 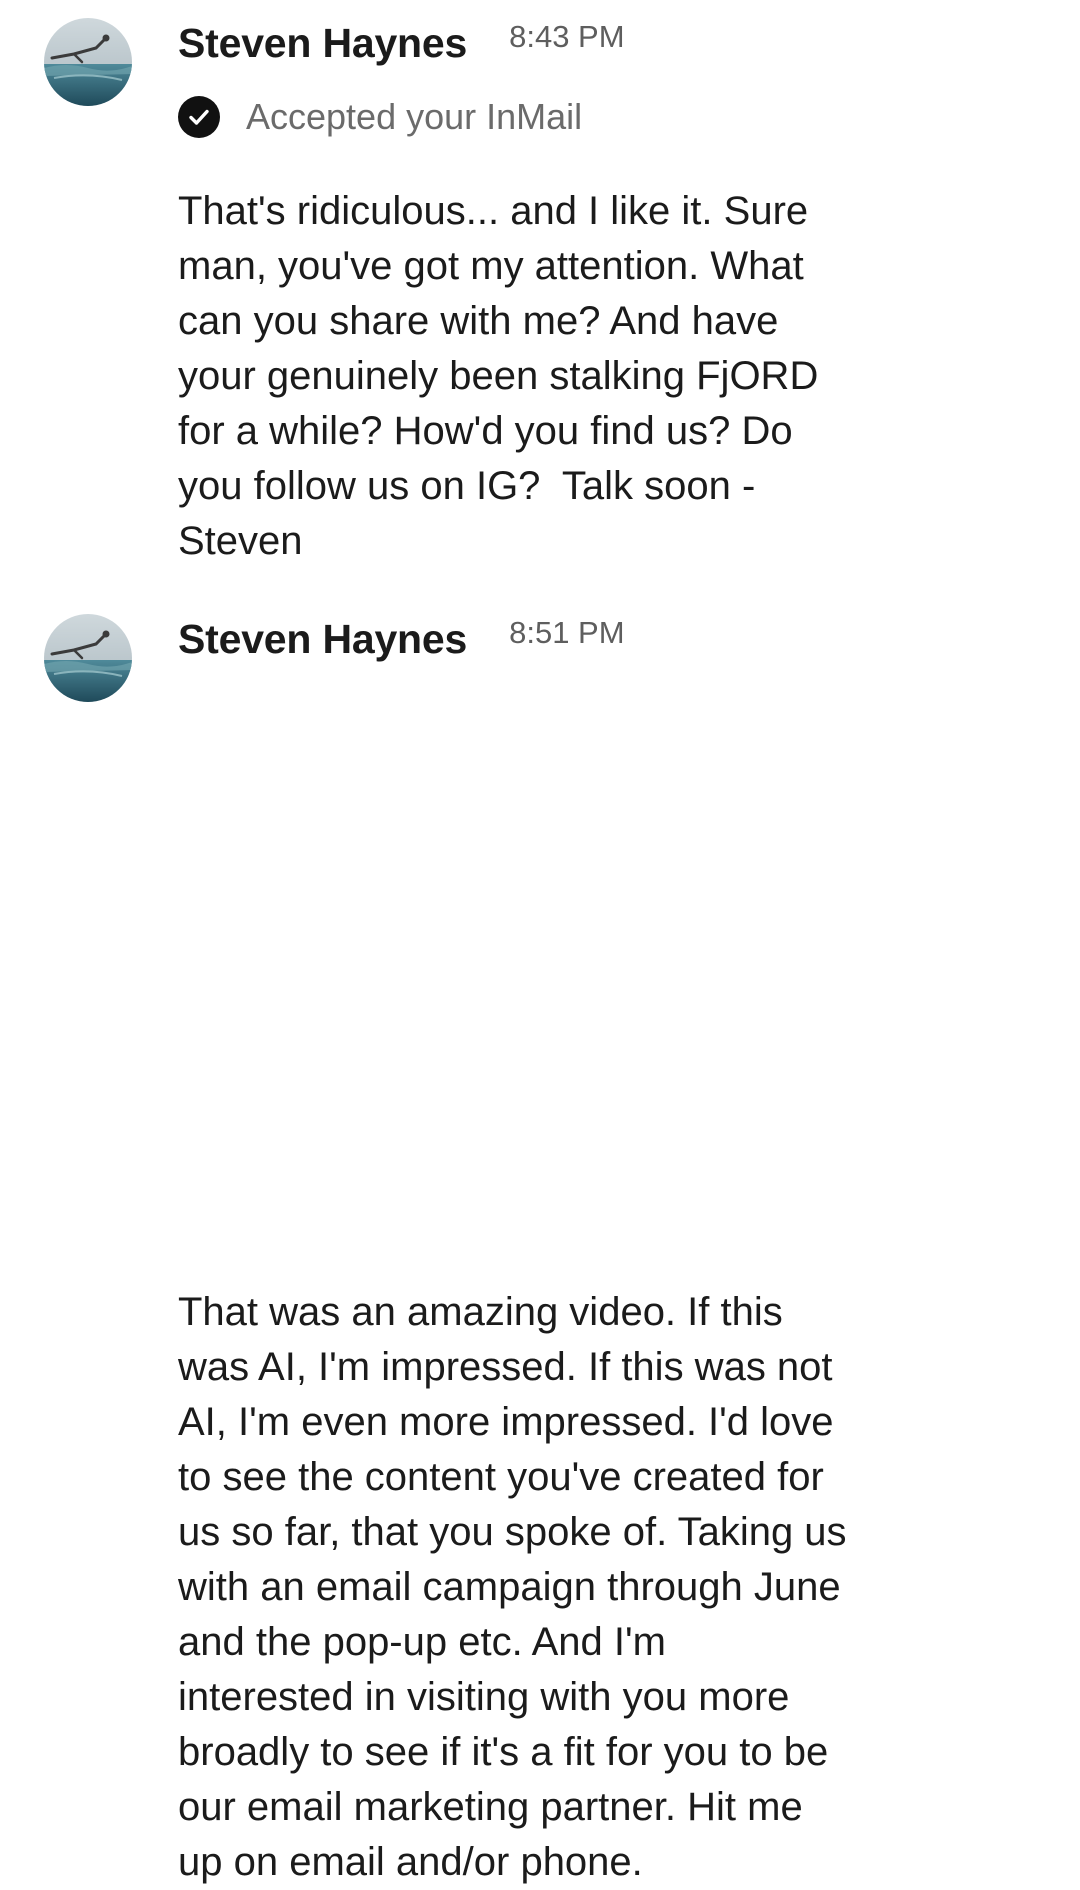 What do you see at coordinates (493, 211) in the screenshot?
I see `message-line: That's ridiculous... and I like it. Sure` at bounding box center [493, 211].